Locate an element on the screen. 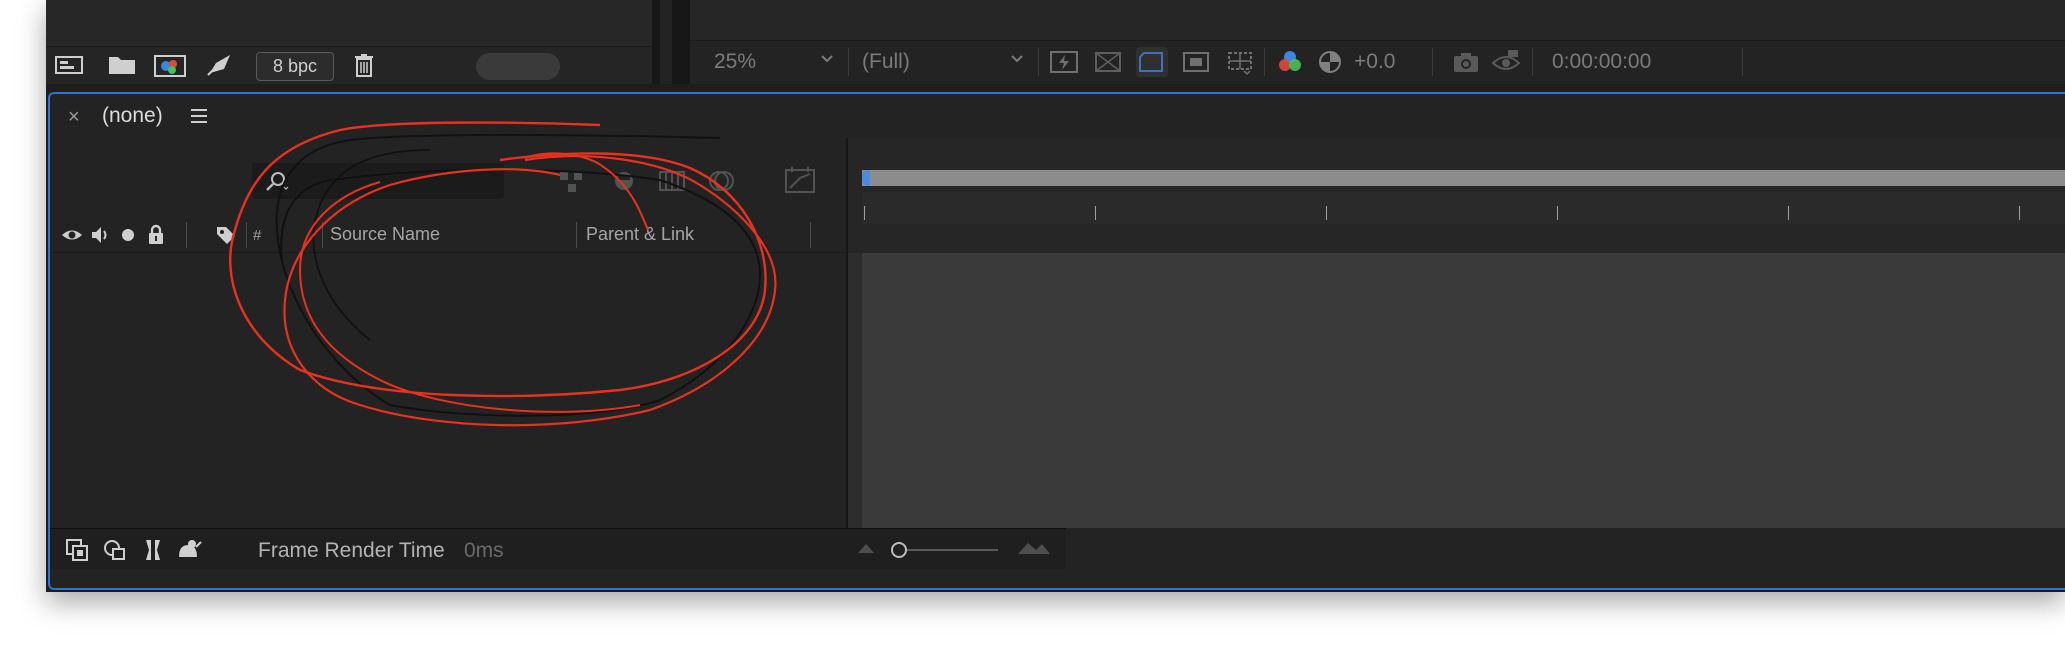  composition-toolbar: 25% (Full) +0.0 0:00:00:00 is located at coordinates (1377, 62).